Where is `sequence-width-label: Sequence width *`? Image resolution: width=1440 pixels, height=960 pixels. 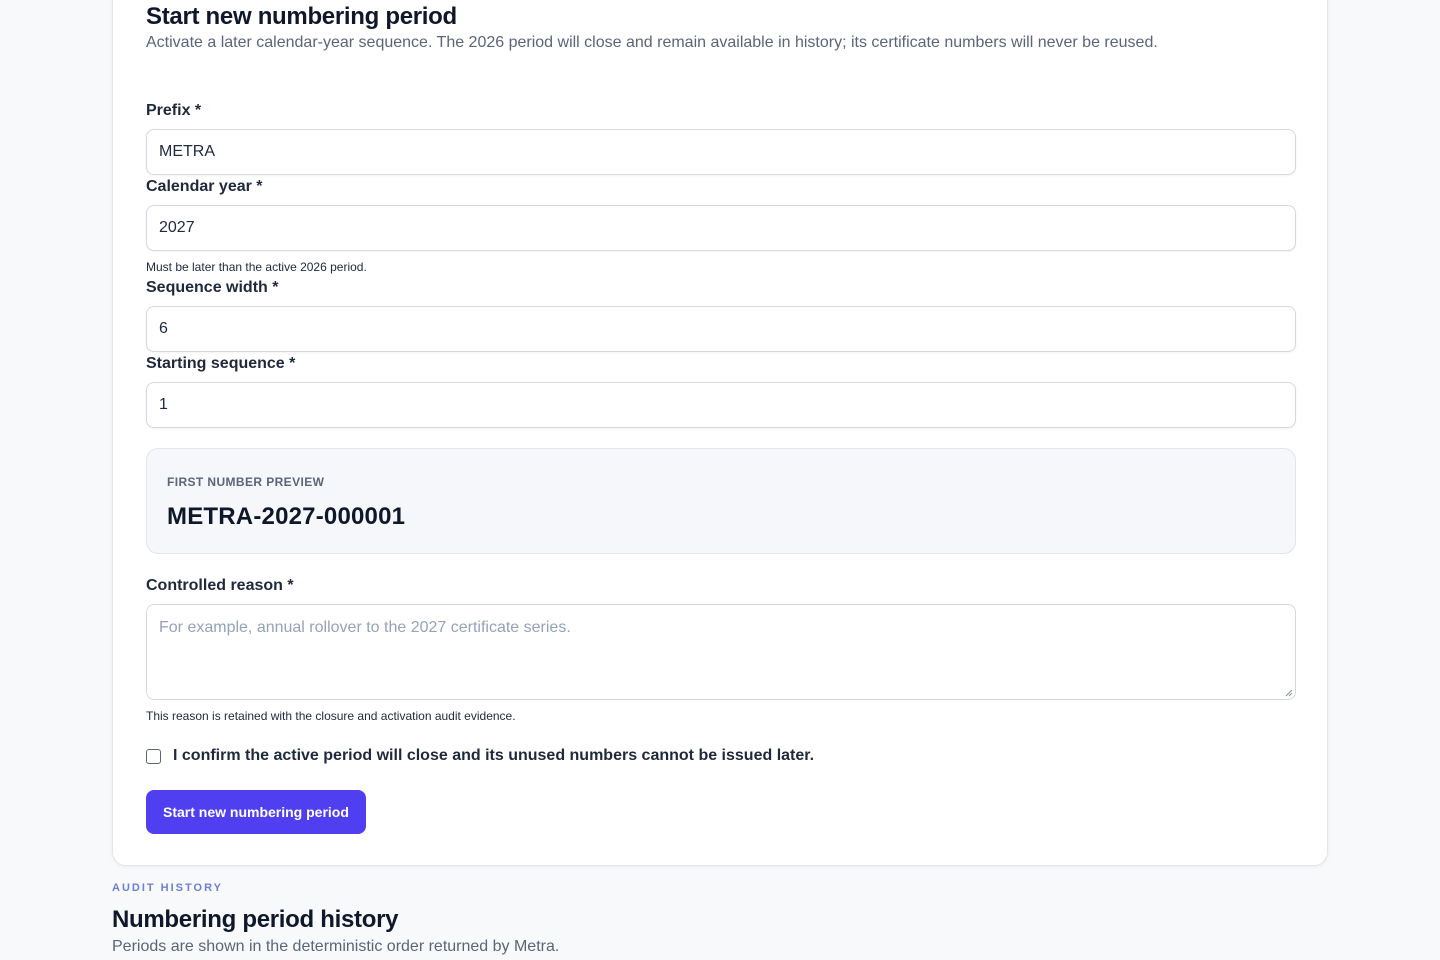 sequence-width-label: Sequence width * is located at coordinates (212, 287).